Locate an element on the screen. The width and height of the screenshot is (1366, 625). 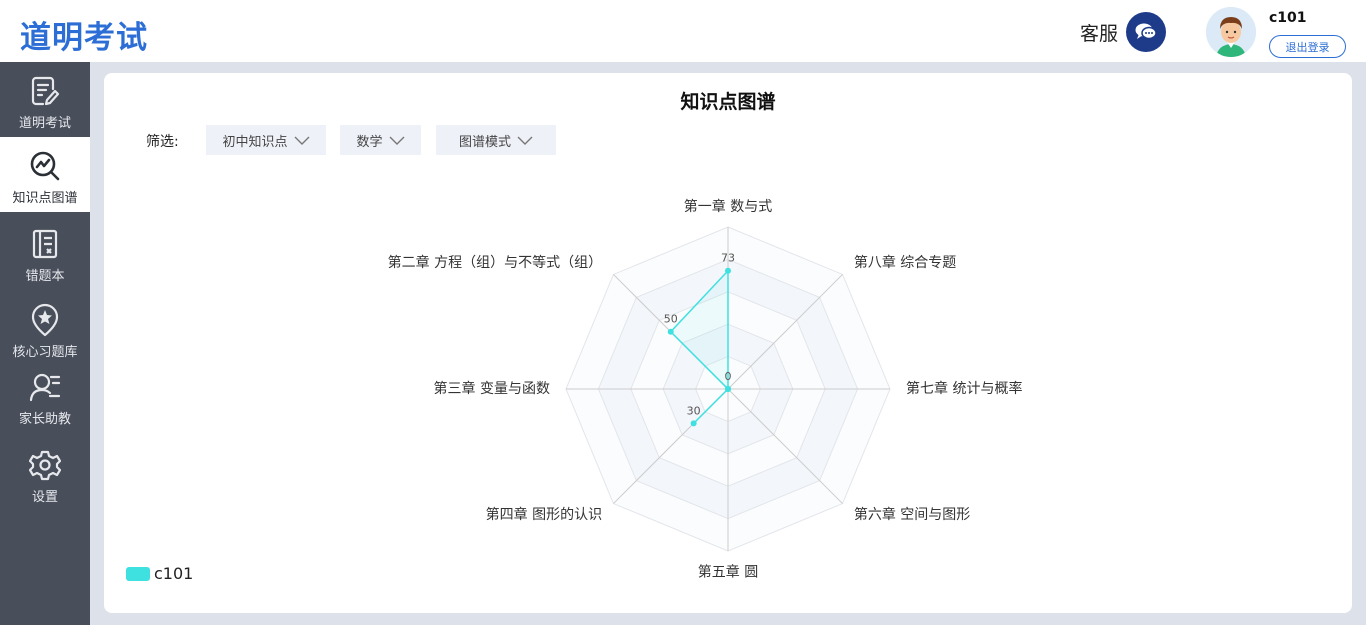
sidebar-item-mistake-book: 错题本 is located at coordinates (45, 252).